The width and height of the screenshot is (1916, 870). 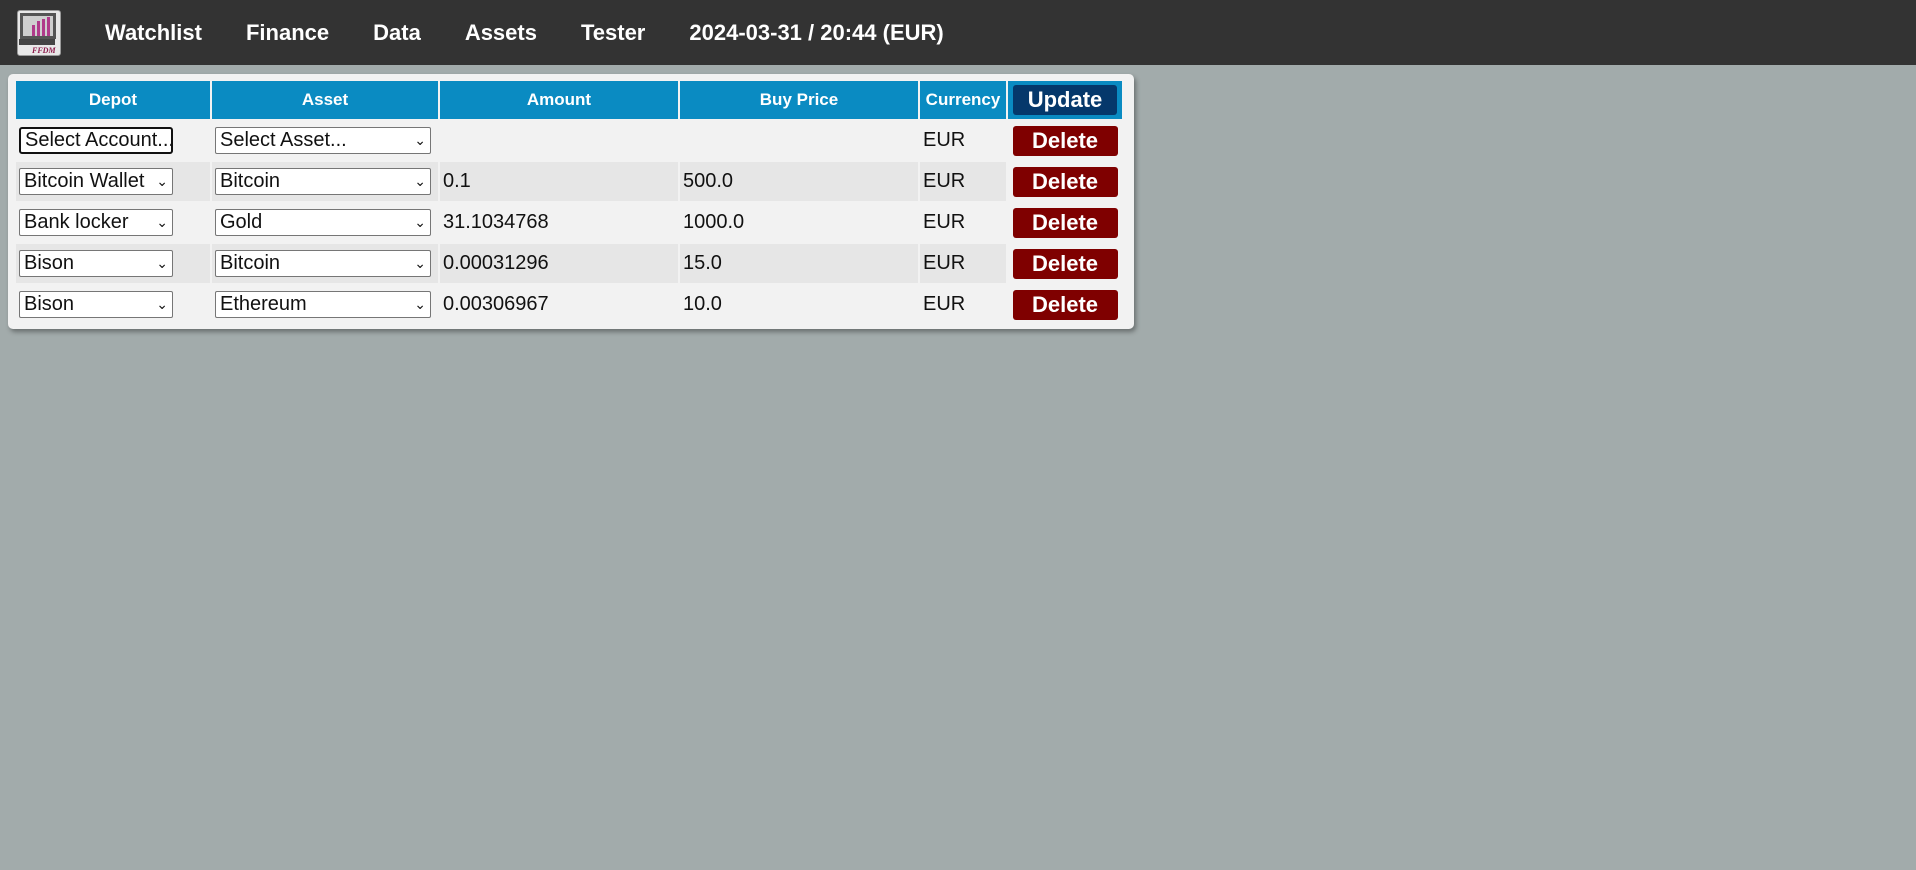 What do you see at coordinates (559, 263) in the screenshot?
I see `amount-cell: 0.00031296` at bounding box center [559, 263].